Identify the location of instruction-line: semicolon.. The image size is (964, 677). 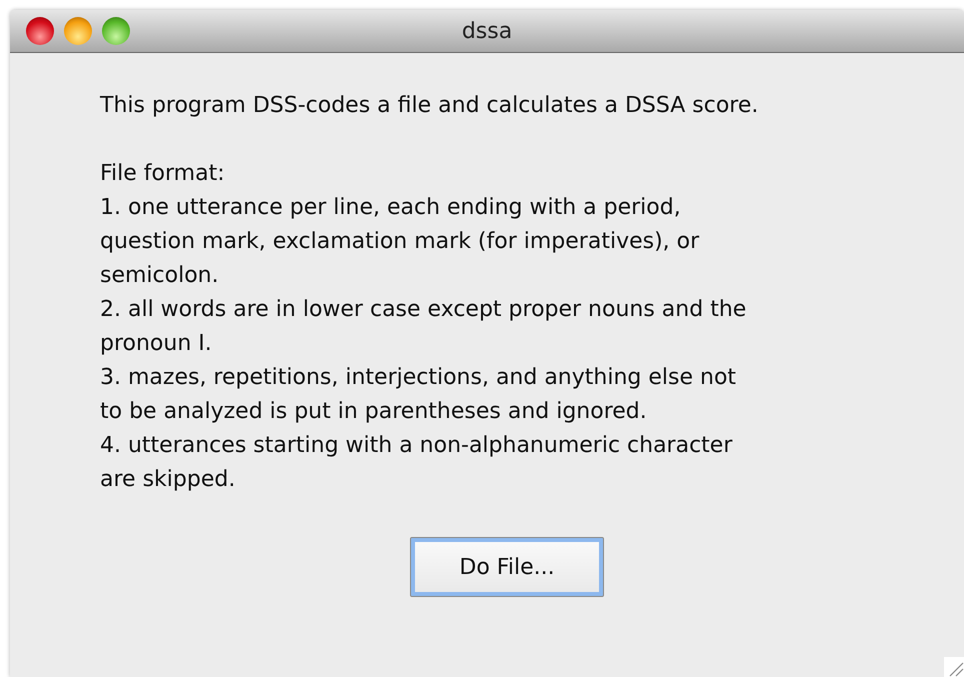
(160, 276).